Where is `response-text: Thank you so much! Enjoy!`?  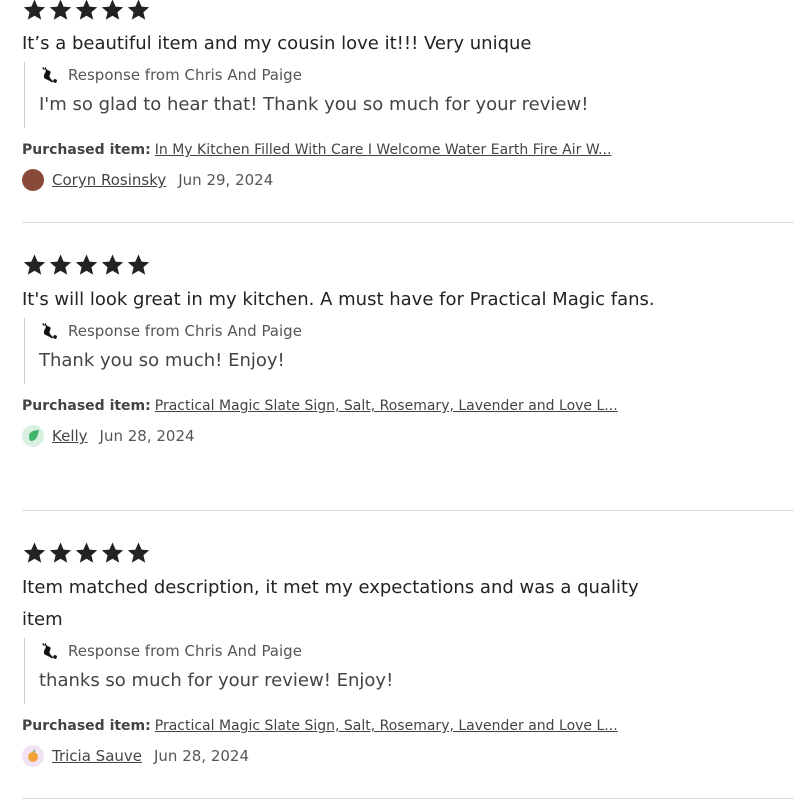 response-text: Thank you so much! Enjoy! is located at coordinates (162, 360).